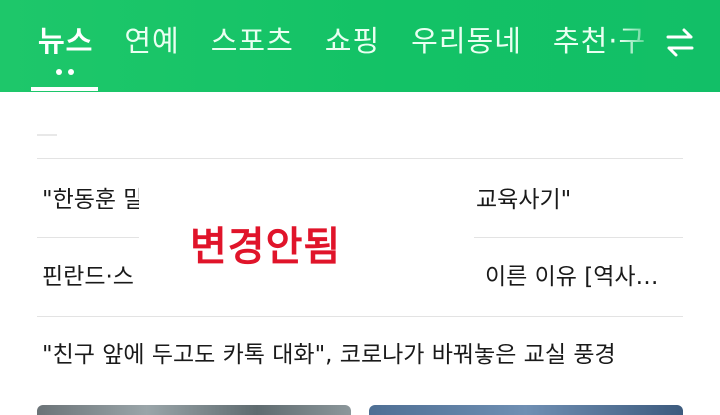 This screenshot has width=720, height=415. I want to click on headline-2-left: 핀란드·스, so click(88, 277).